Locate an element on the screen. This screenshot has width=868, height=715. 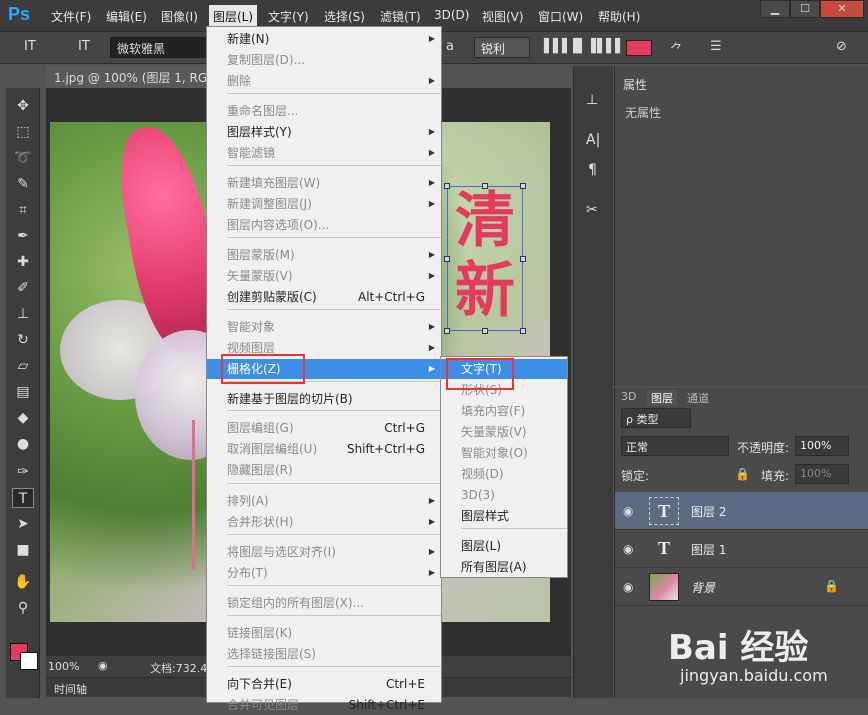
zoom-tool-icon: ⚲ is located at coordinates (23, 608).